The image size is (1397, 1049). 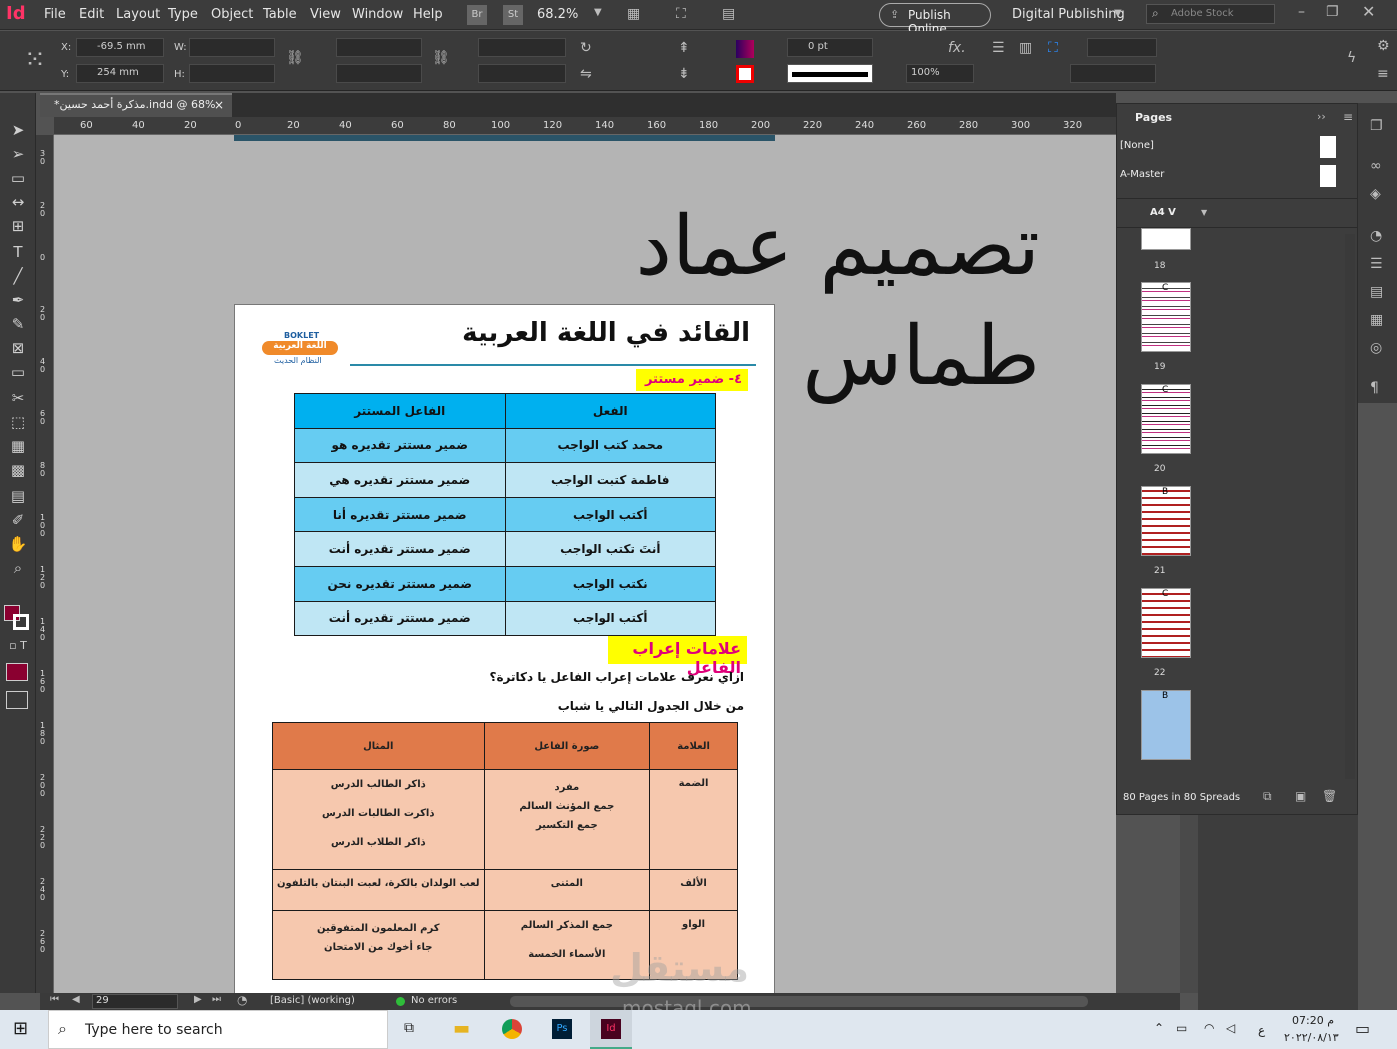 I want to click on table-cell: مفرد جمع المؤنث السالم جمع التكسير, so click(x=567, y=819).